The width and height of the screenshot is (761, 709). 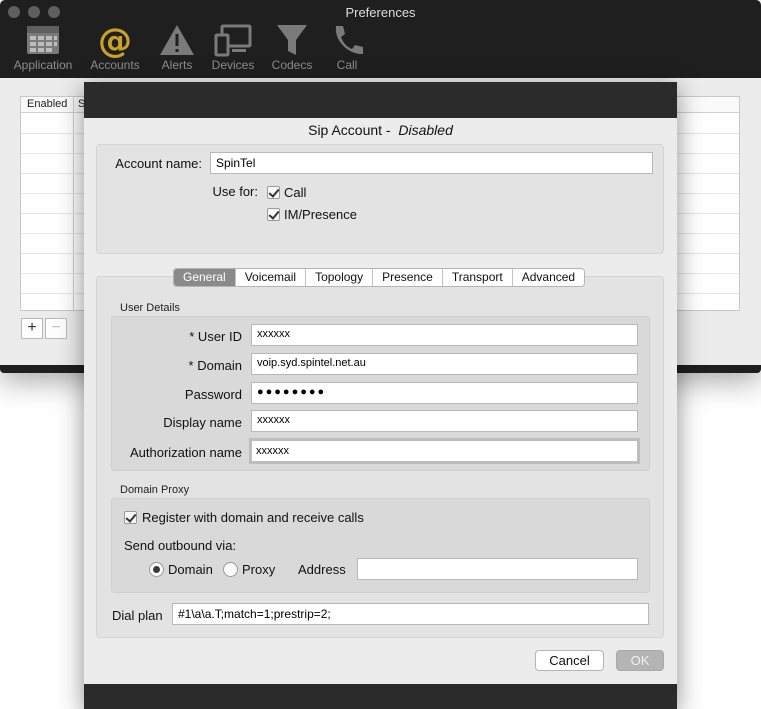 What do you see at coordinates (380, 696) in the screenshot?
I see `sheet-bottom-bar` at bounding box center [380, 696].